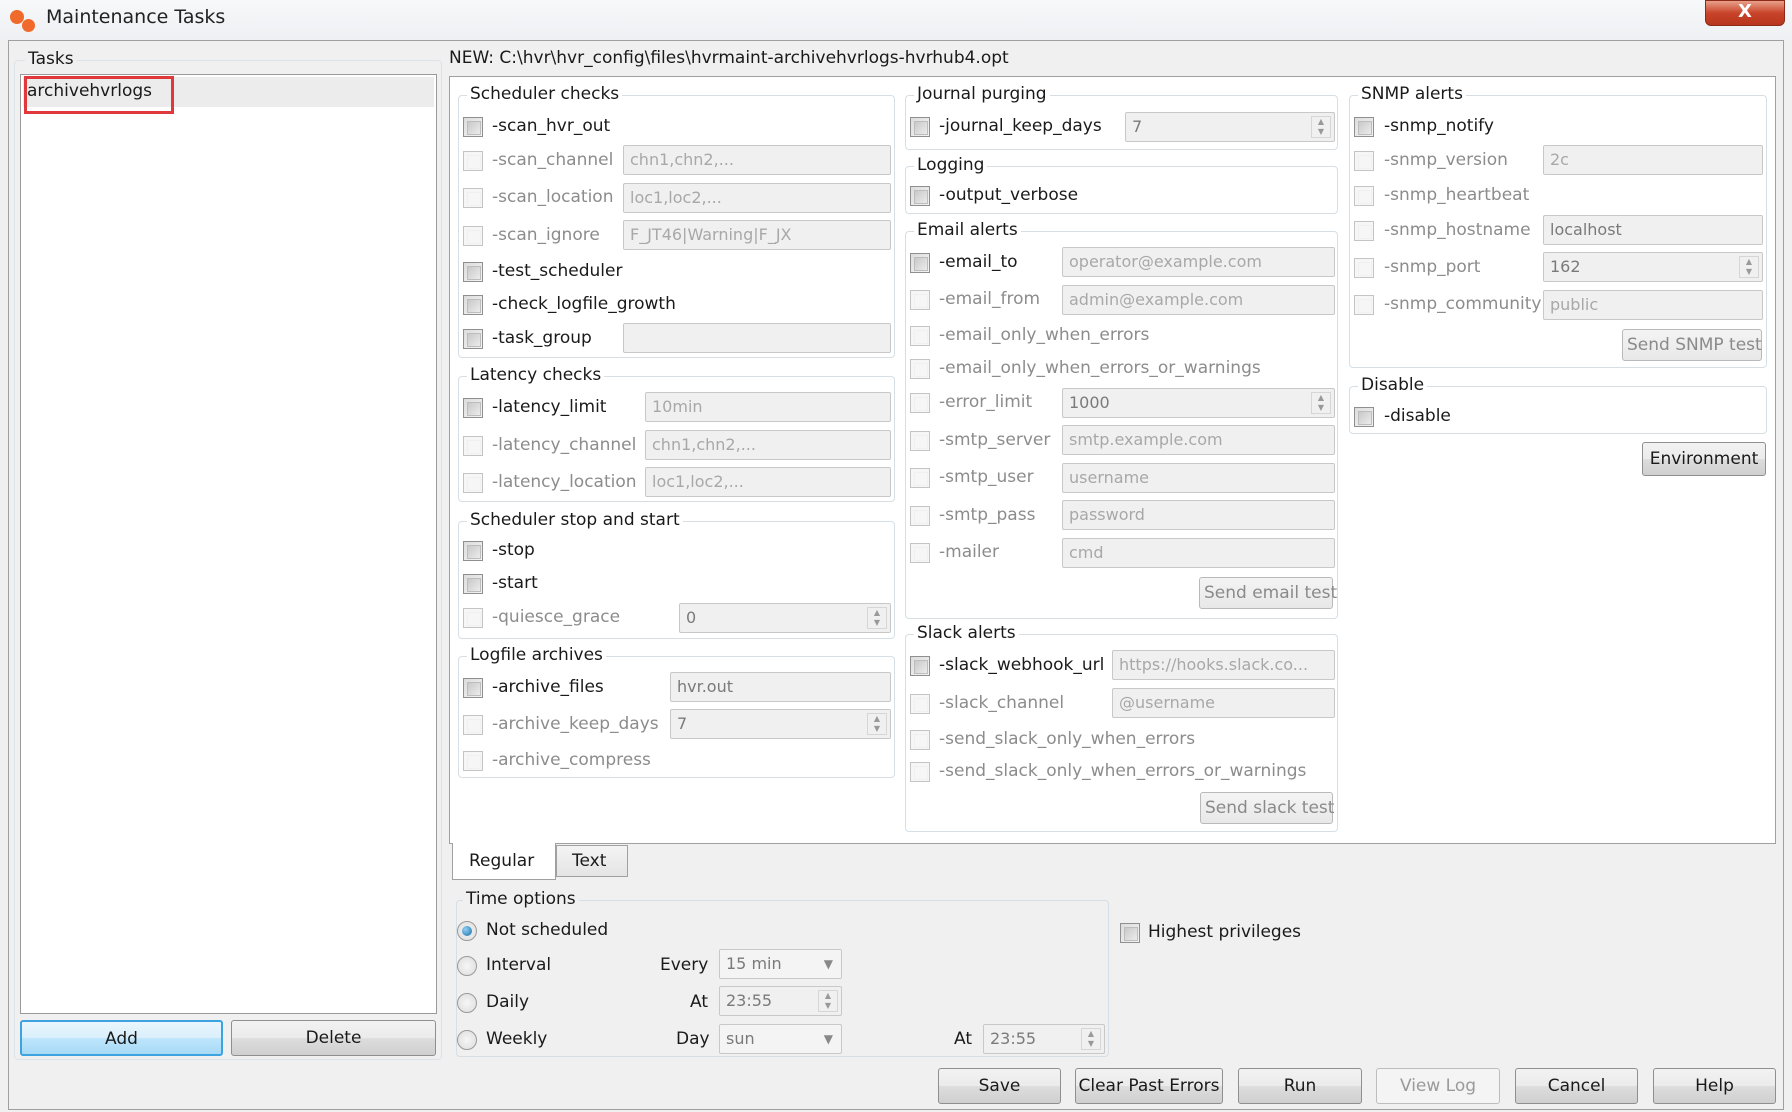 The width and height of the screenshot is (1792, 1112). What do you see at coordinates (920, 336) in the screenshot?
I see `email-only-when-errors-checkbox` at bounding box center [920, 336].